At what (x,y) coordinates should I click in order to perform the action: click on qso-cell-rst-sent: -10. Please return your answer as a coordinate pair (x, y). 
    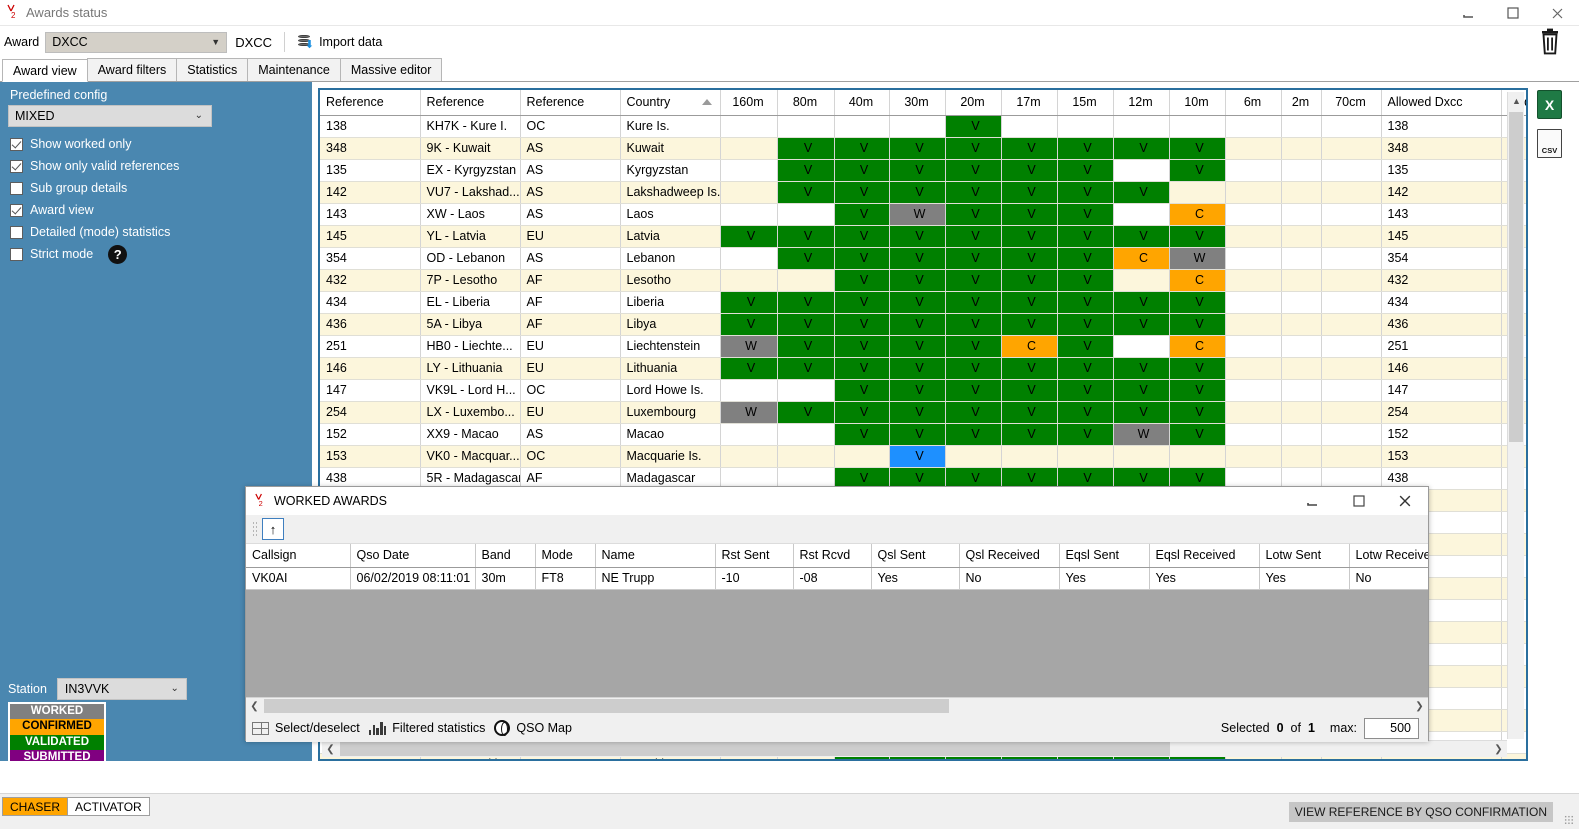
    Looking at the image, I should click on (754, 578).